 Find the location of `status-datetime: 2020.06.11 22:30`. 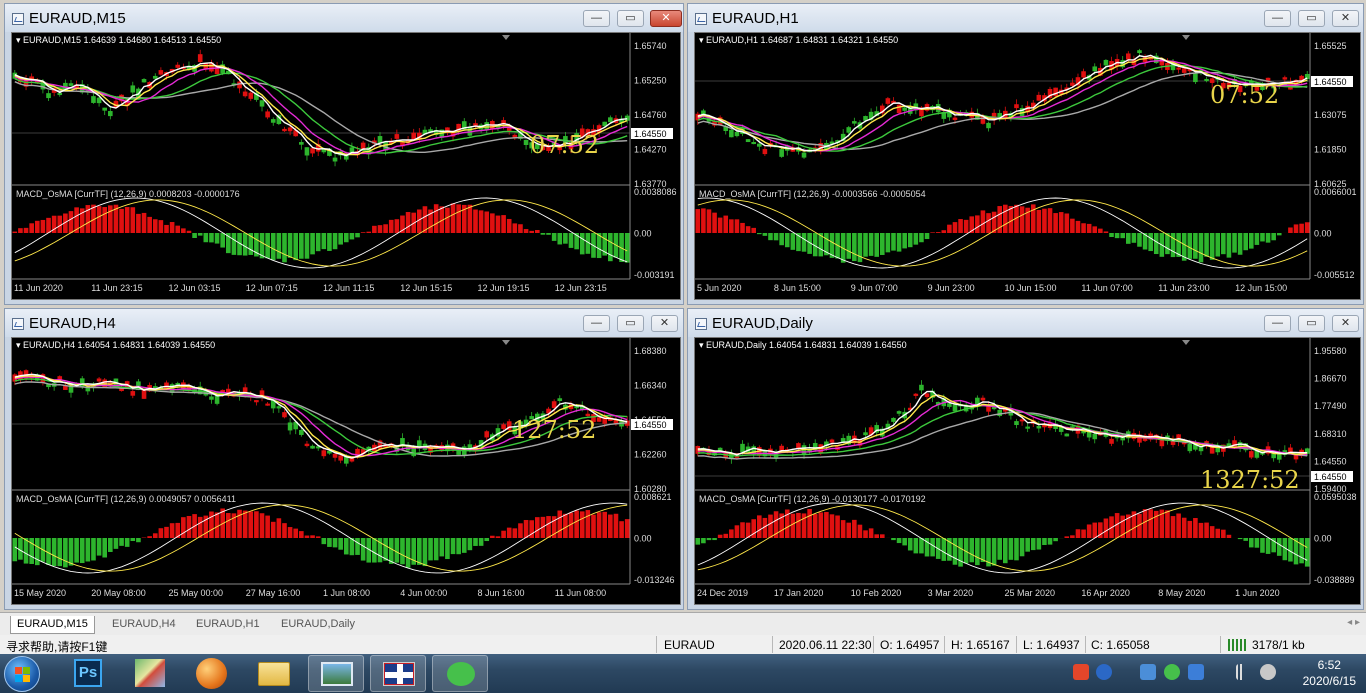

status-datetime: 2020.06.11 22:30 is located at coordinates (825, 645).